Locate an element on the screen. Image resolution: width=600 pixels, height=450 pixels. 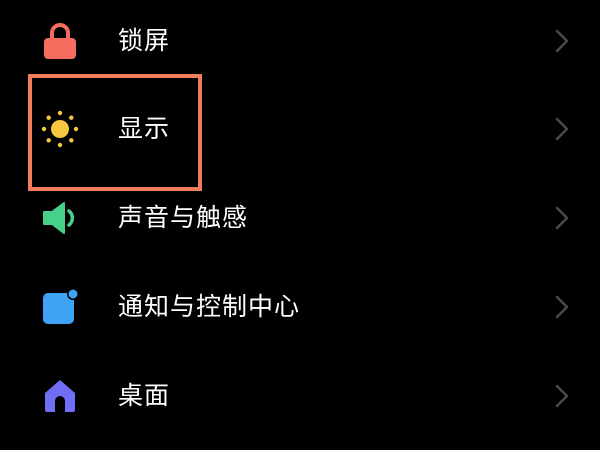
lock-icon is located at coordinates (60, 41).